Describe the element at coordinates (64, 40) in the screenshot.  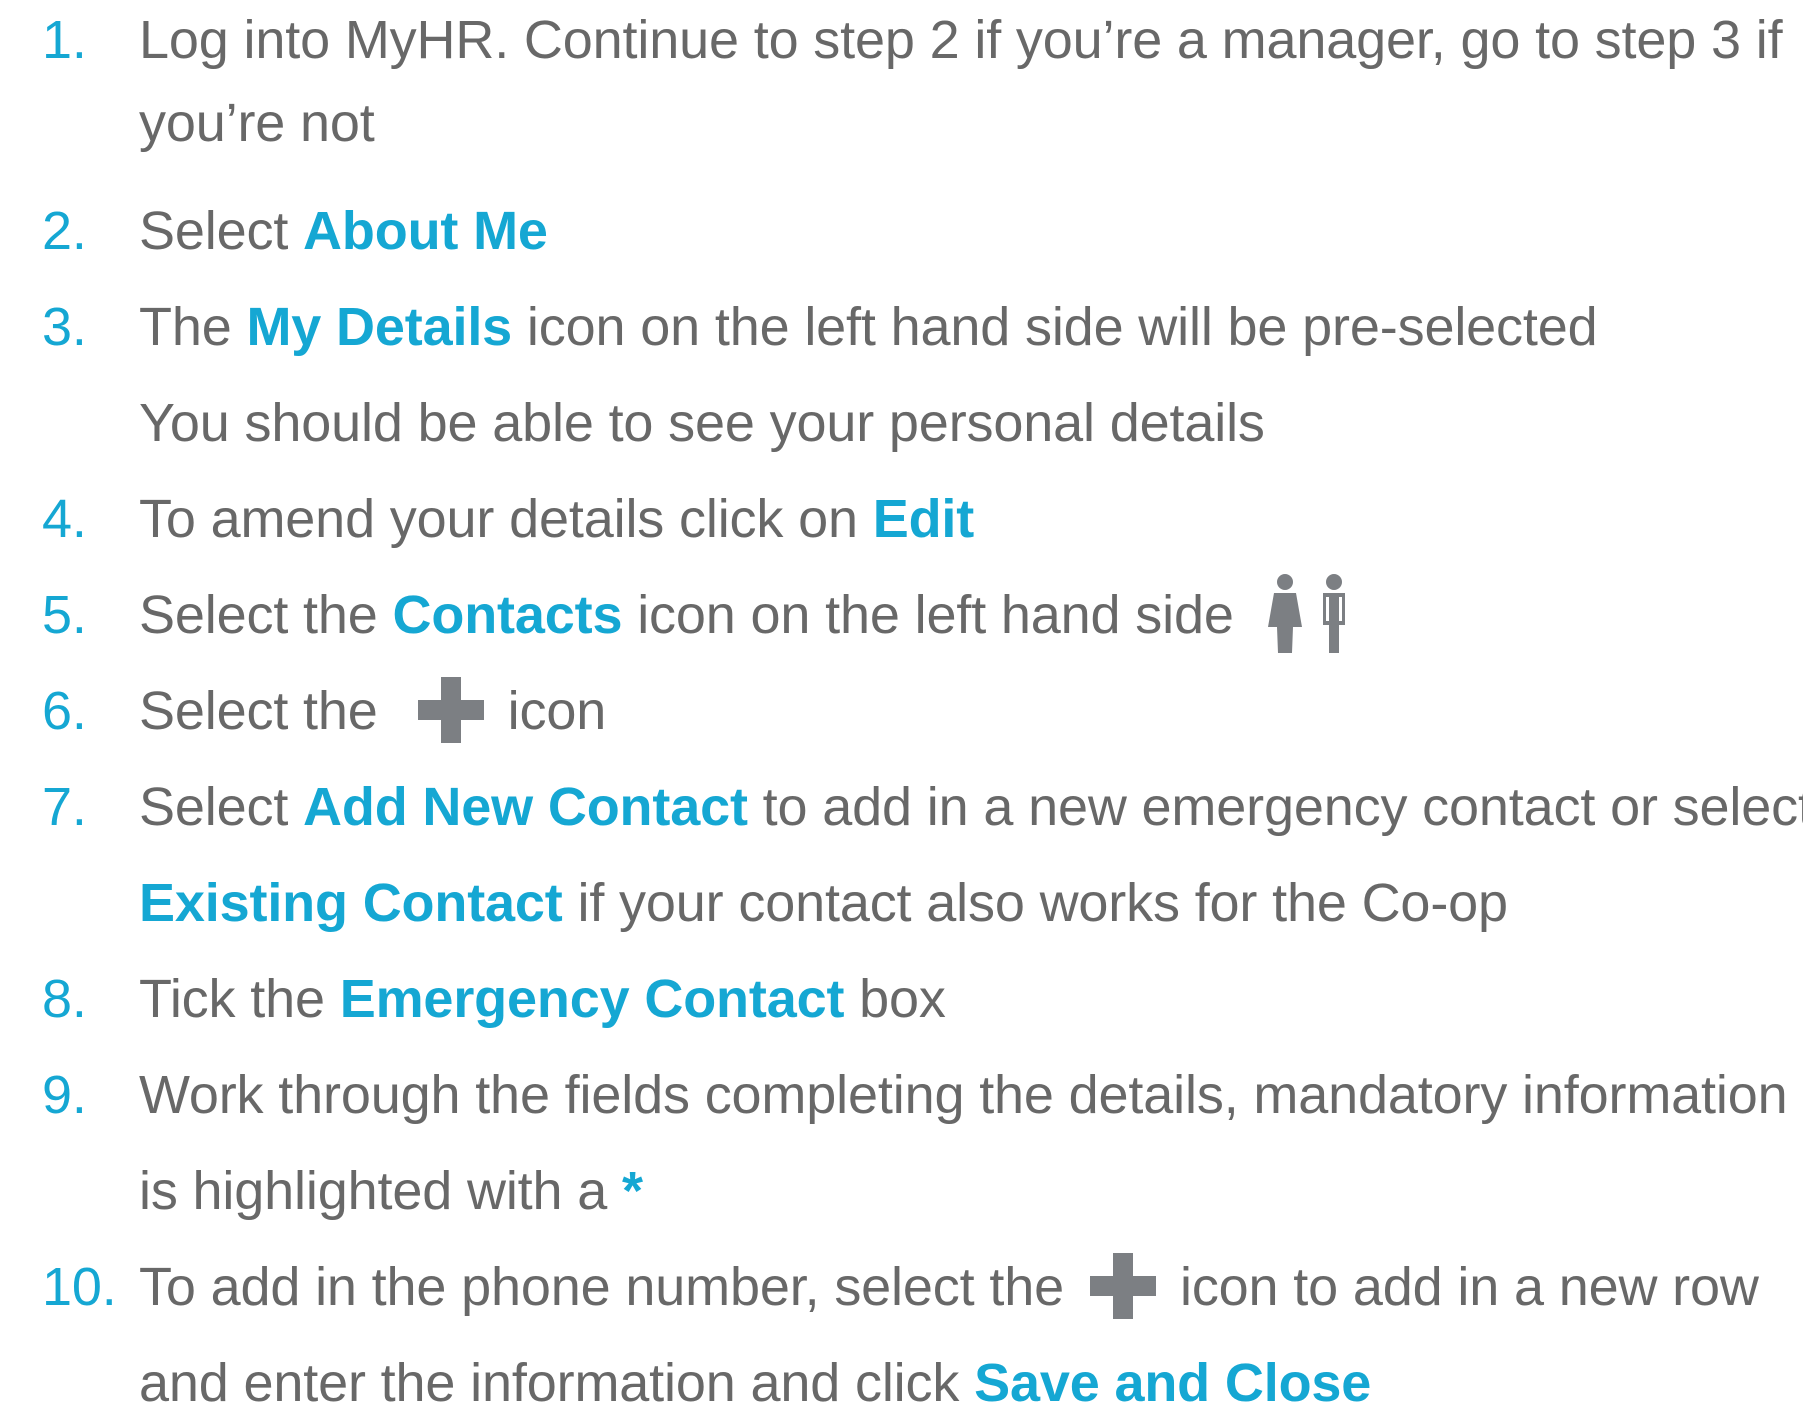
I see `step-number: 1.` at that location.